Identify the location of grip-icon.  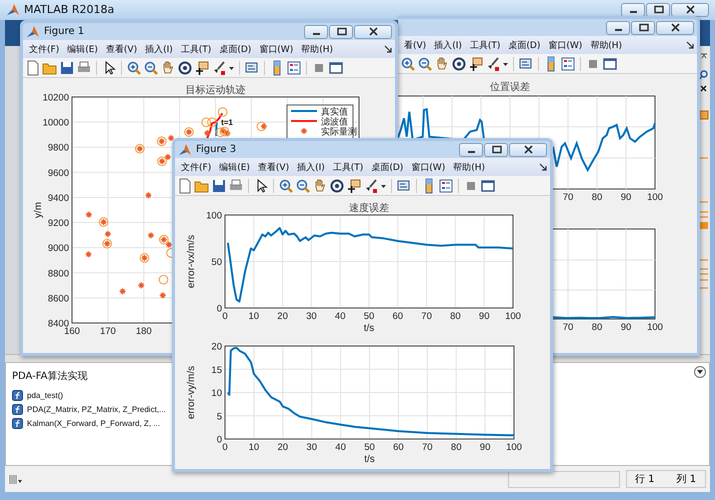
(16, 479).